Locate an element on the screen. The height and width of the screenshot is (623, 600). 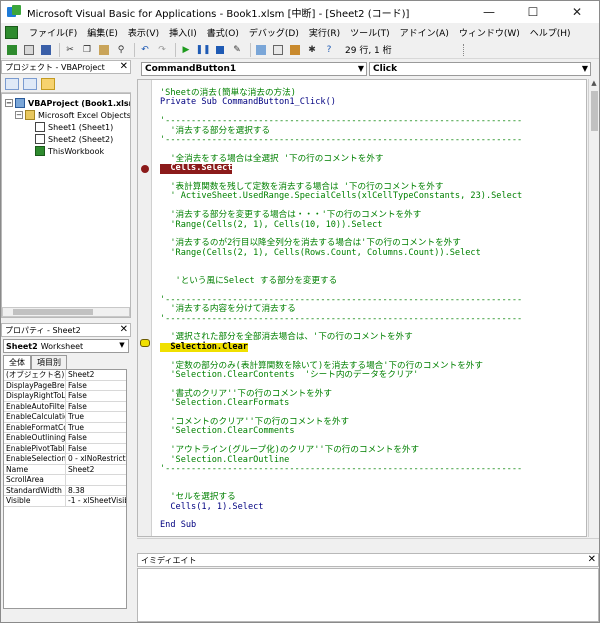
design-mode-icon: ✎ is located at coordinates (237, 50).